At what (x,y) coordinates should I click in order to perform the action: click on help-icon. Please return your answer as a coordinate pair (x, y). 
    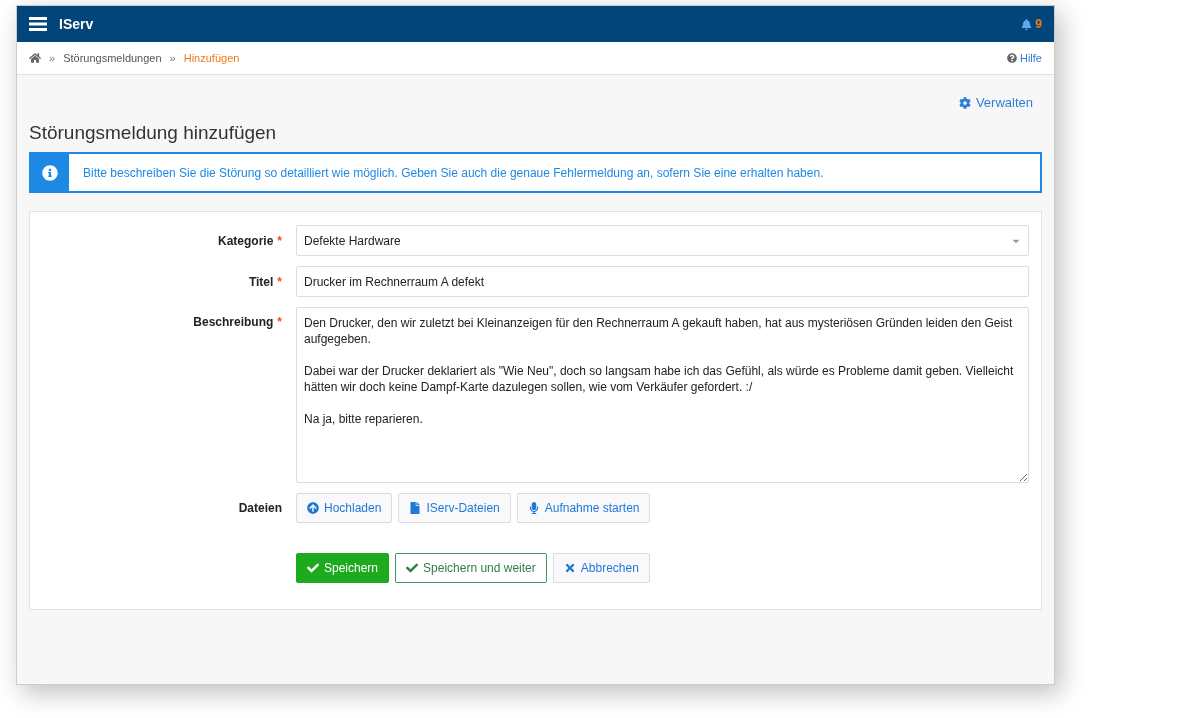
    Looking at the image, I should click on (1012, 58).